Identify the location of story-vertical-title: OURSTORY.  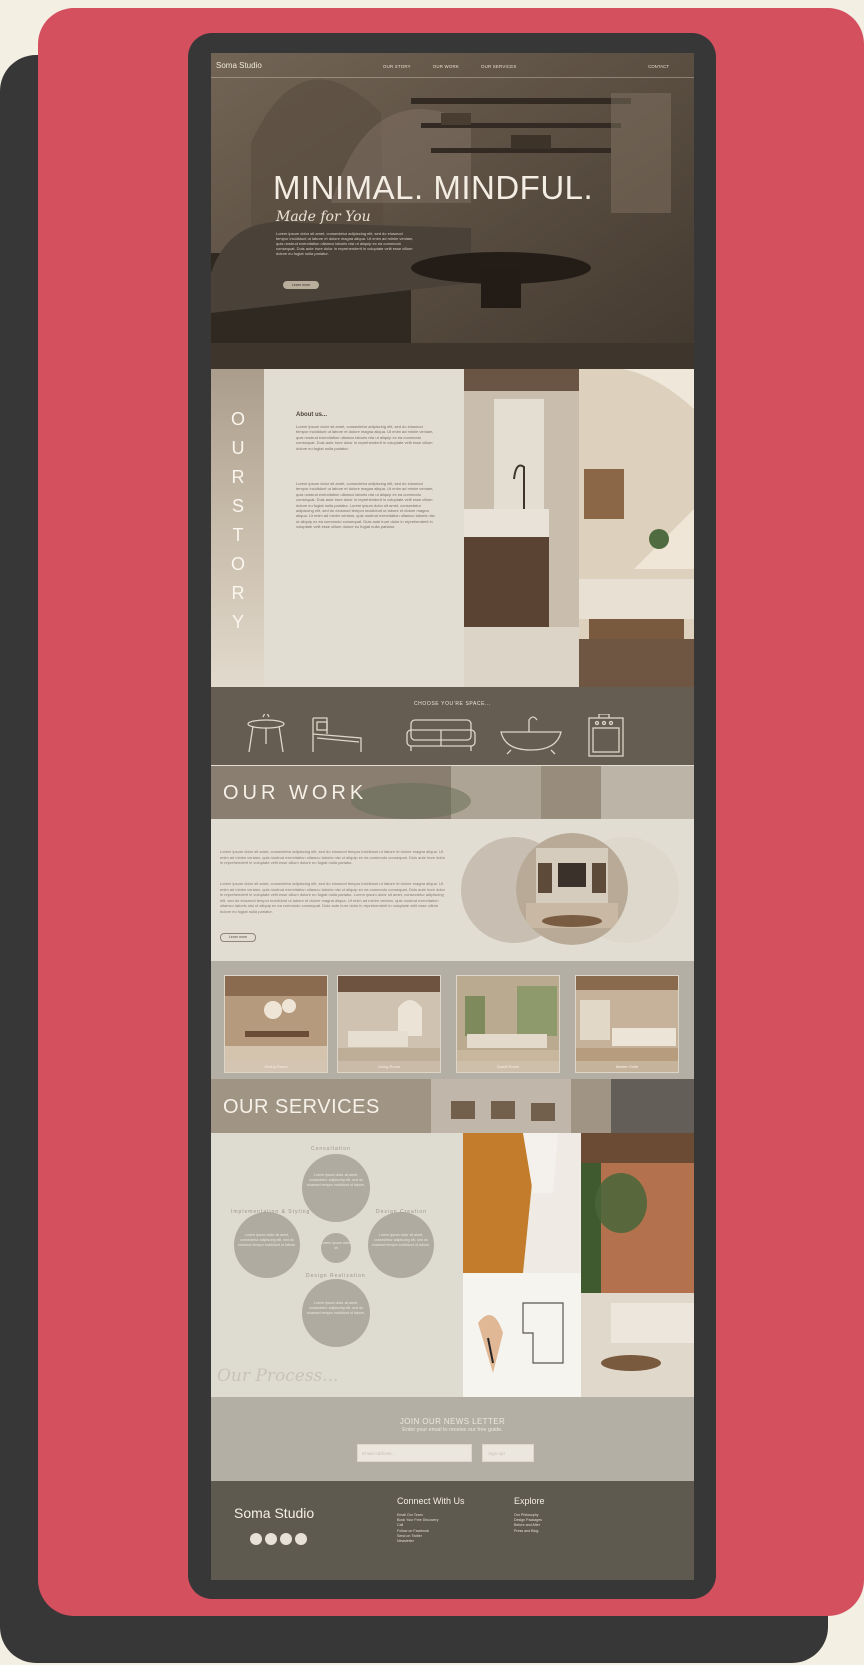
(238, 520).